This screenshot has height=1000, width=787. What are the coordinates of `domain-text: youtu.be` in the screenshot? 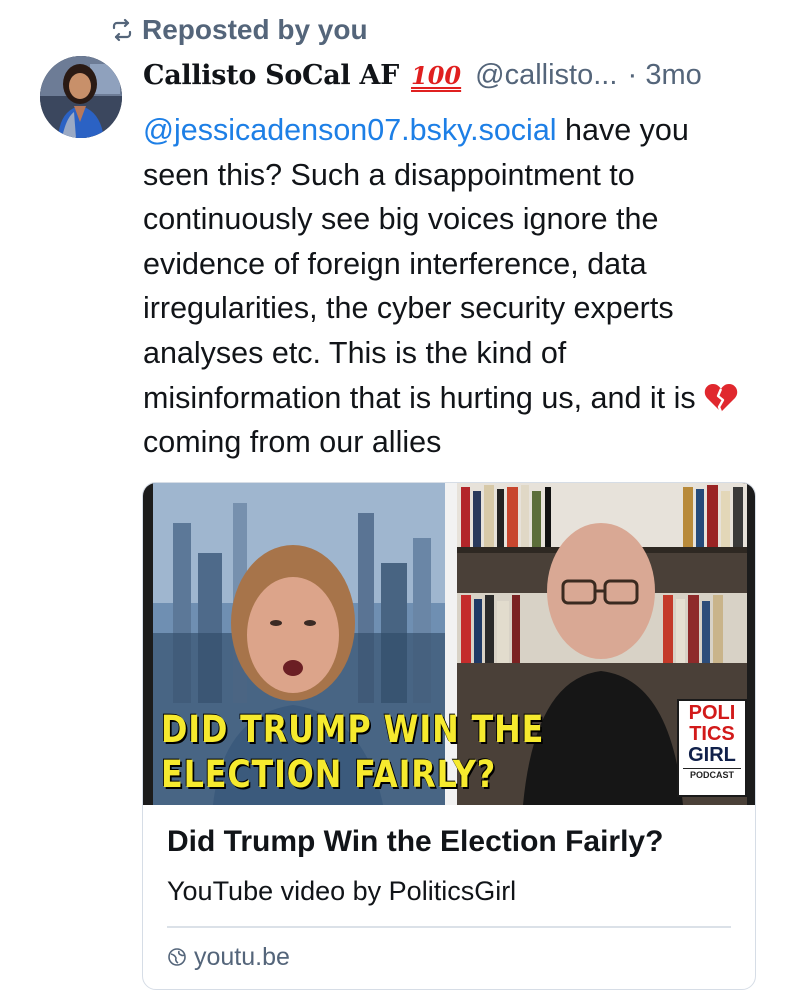 It's located at (242, 956).